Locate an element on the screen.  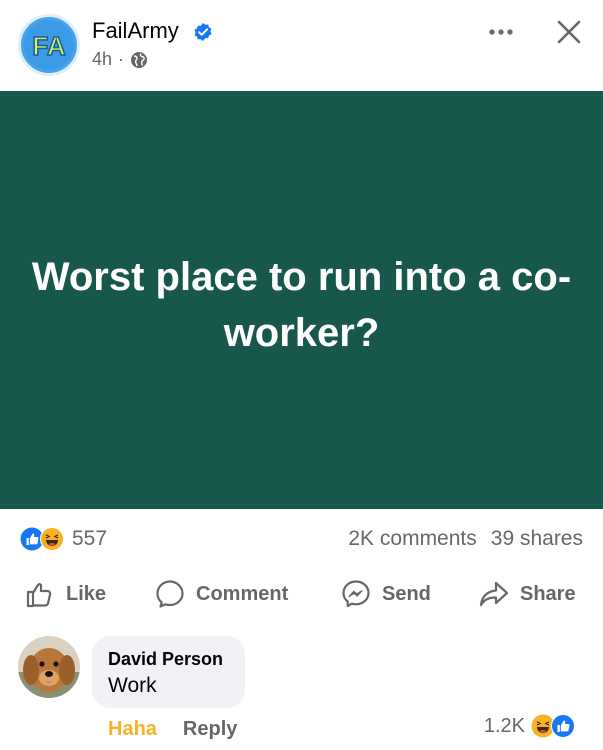
messenger-icon is located at coordinates (356, 594).